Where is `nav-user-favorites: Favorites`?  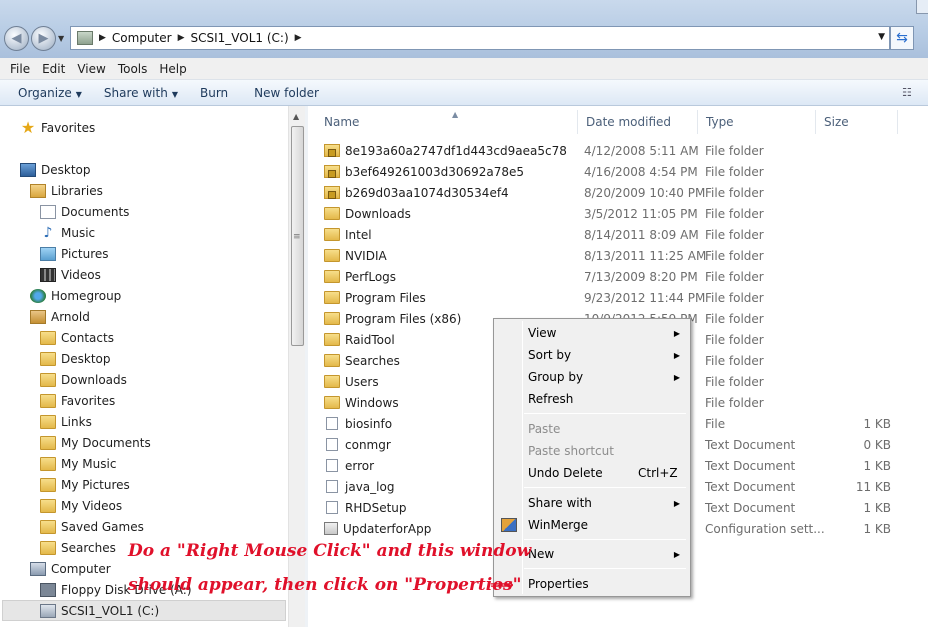
nav-user-favorites: Favorites is located at coordinates (77, 401).